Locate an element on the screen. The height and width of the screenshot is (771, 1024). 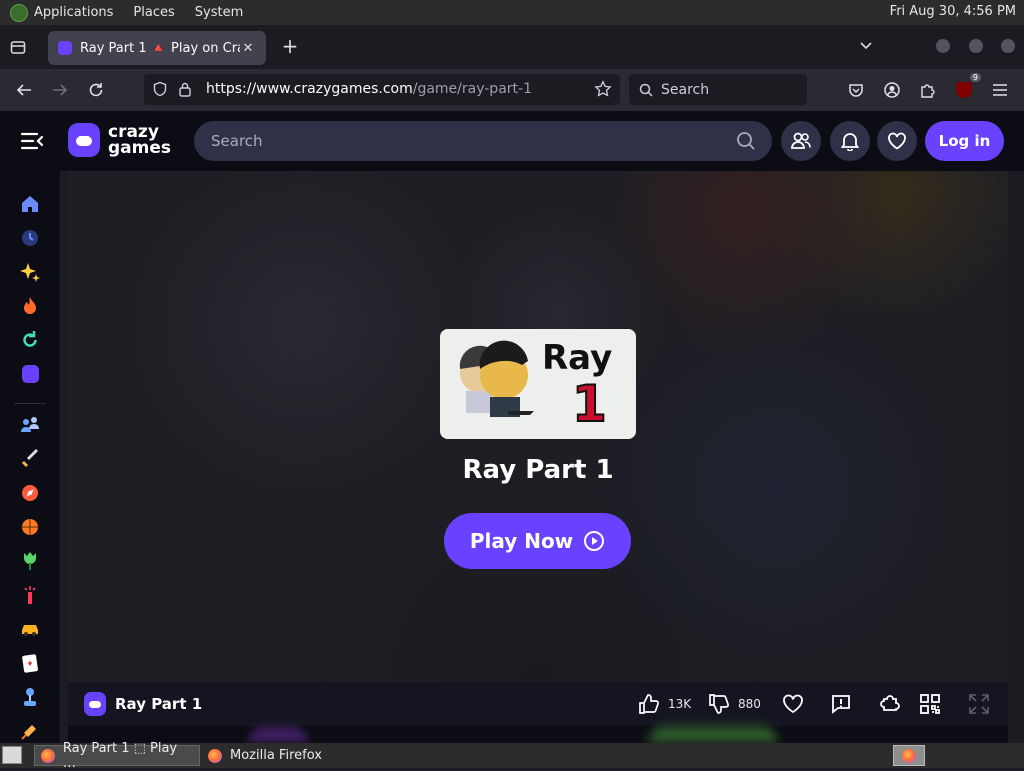
multiplayer-icon is located at coordinates (30, 424).